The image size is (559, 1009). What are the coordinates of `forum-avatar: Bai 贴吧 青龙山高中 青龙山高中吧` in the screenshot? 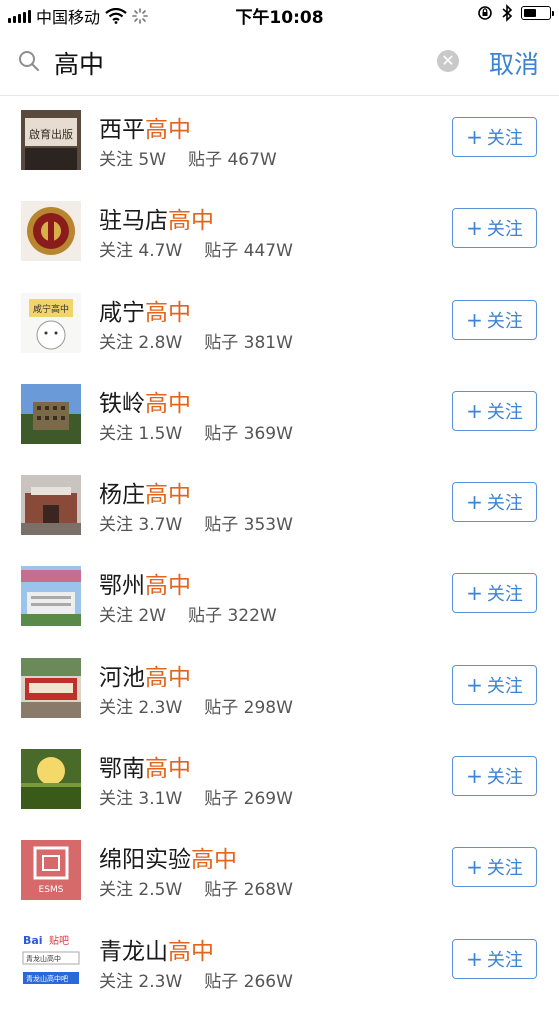 It's located at (51, 961).